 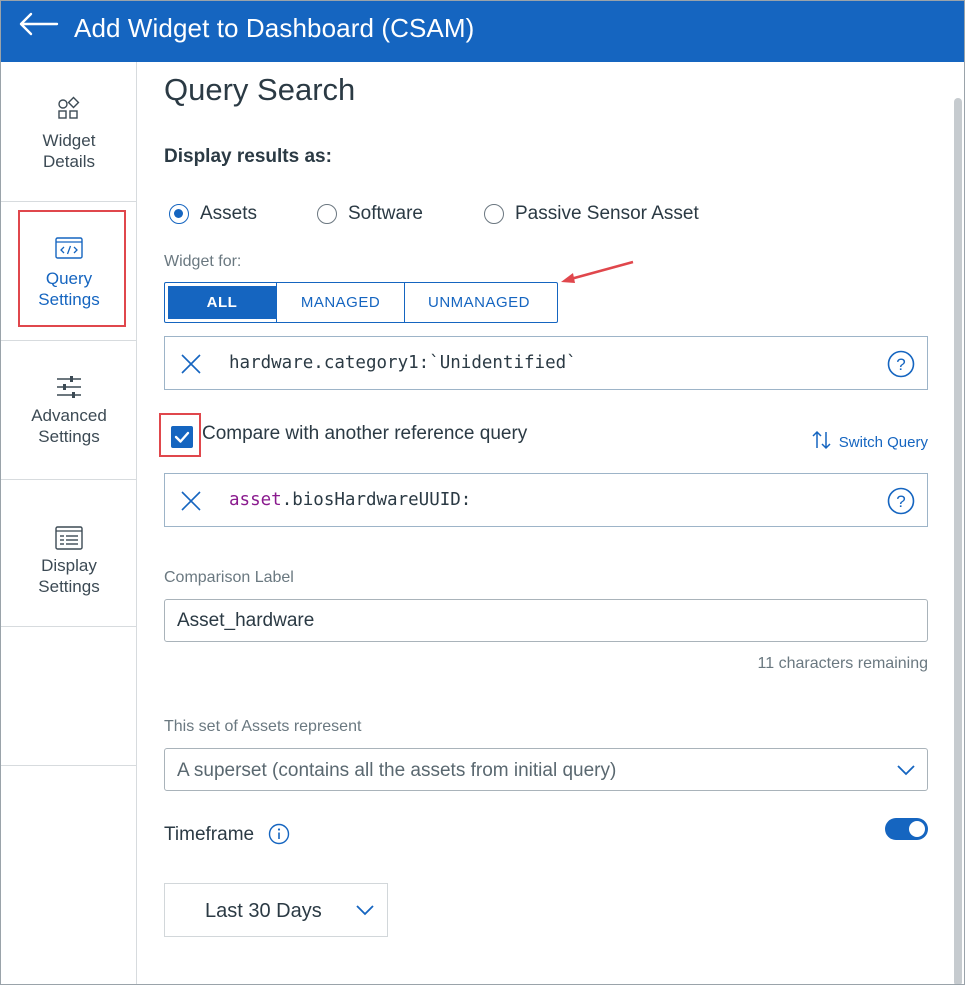 What do you see at coordinates (69, 538) in the screenshot?
I see `layout-icon` at bounding box center [69, 538].